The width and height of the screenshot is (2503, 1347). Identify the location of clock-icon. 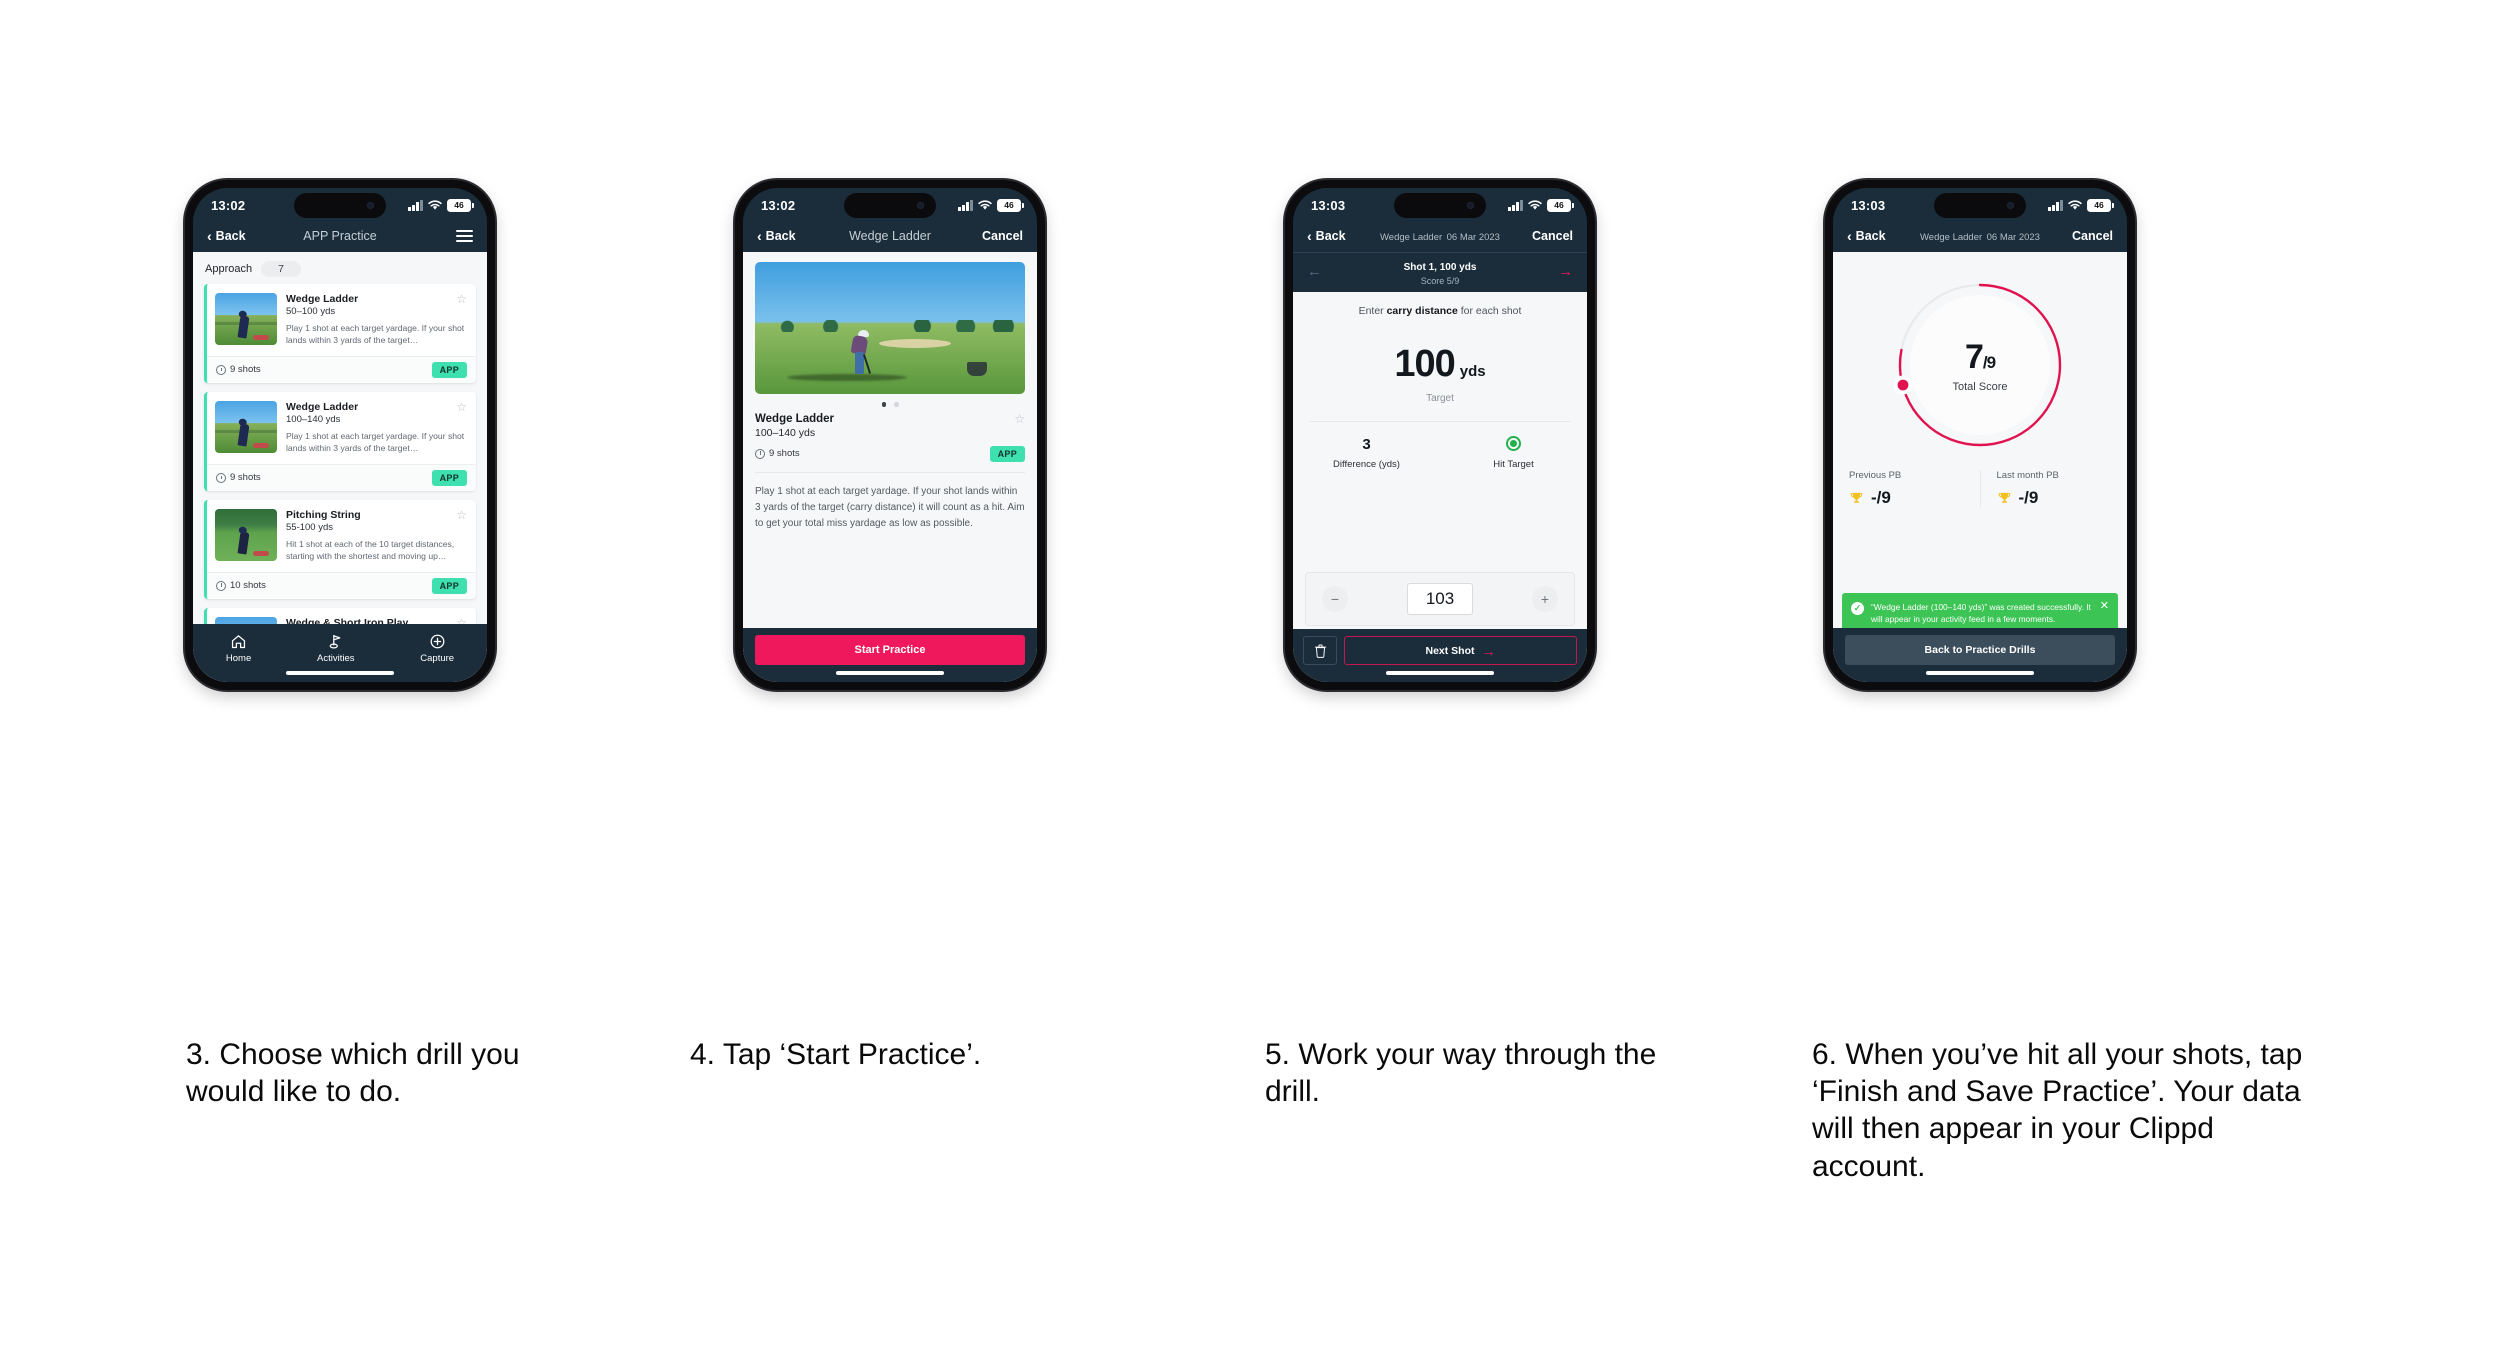
(221, 369).